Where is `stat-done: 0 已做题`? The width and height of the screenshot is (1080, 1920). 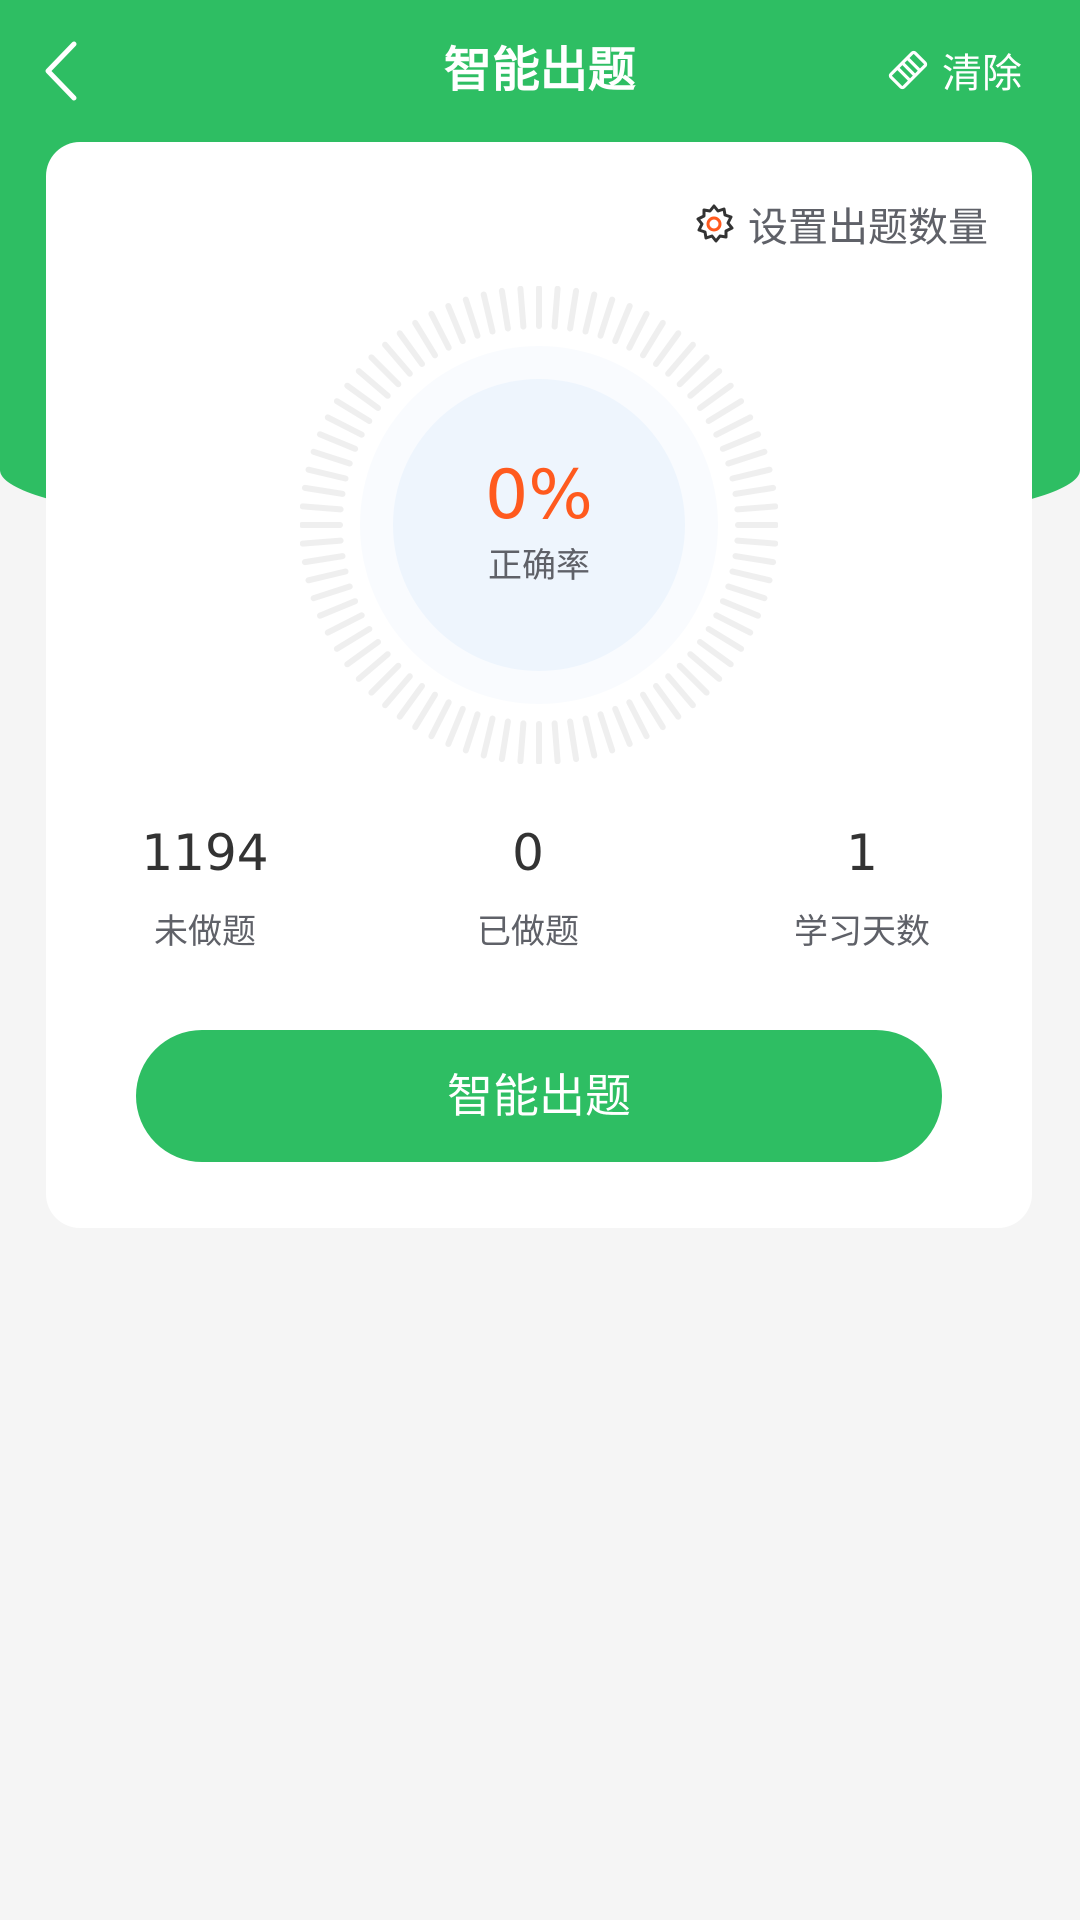 stat-done: 0 已做题 is located at coordinates (528, 888).